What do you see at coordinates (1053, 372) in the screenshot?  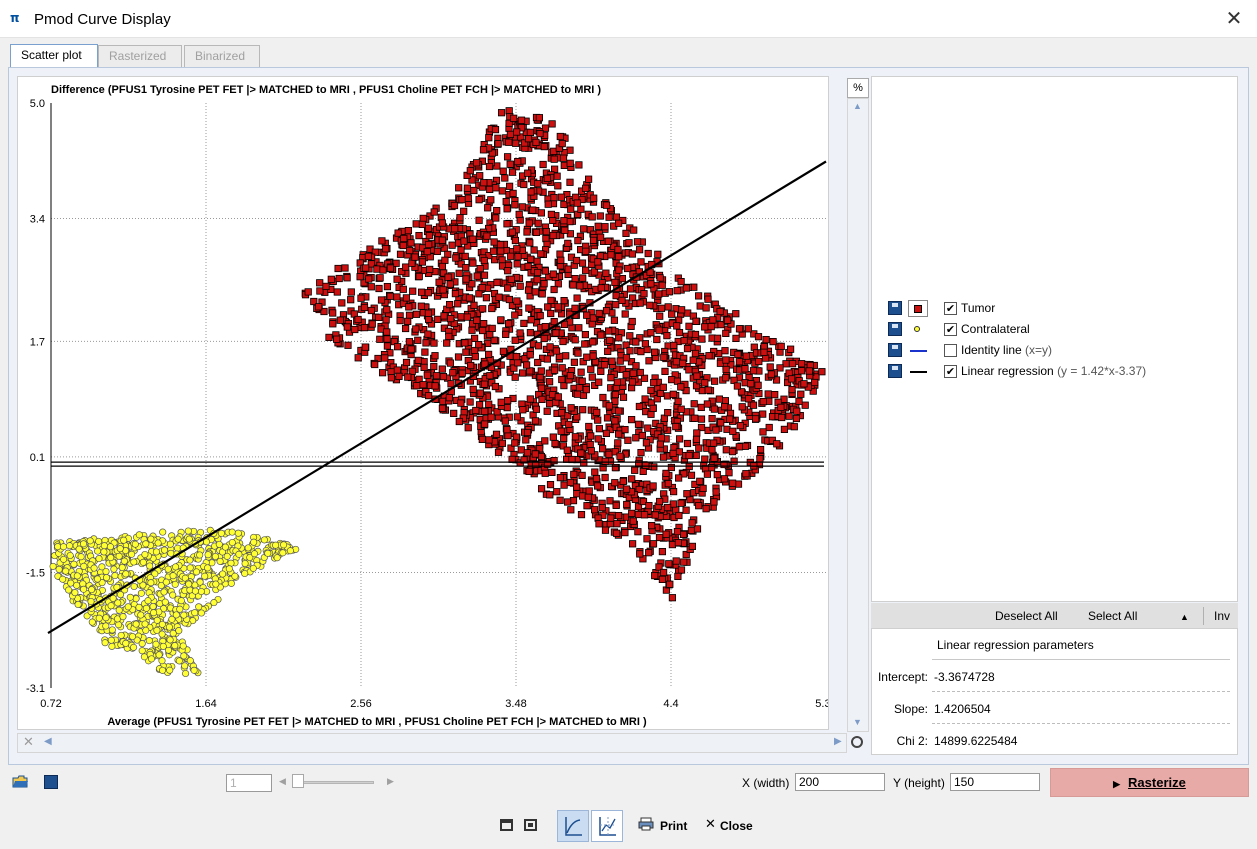 I see `legend-item-linear-regression: ✔ Linear regression (y = 1.42*x-3.37)` at bounding box center [1053, 372].